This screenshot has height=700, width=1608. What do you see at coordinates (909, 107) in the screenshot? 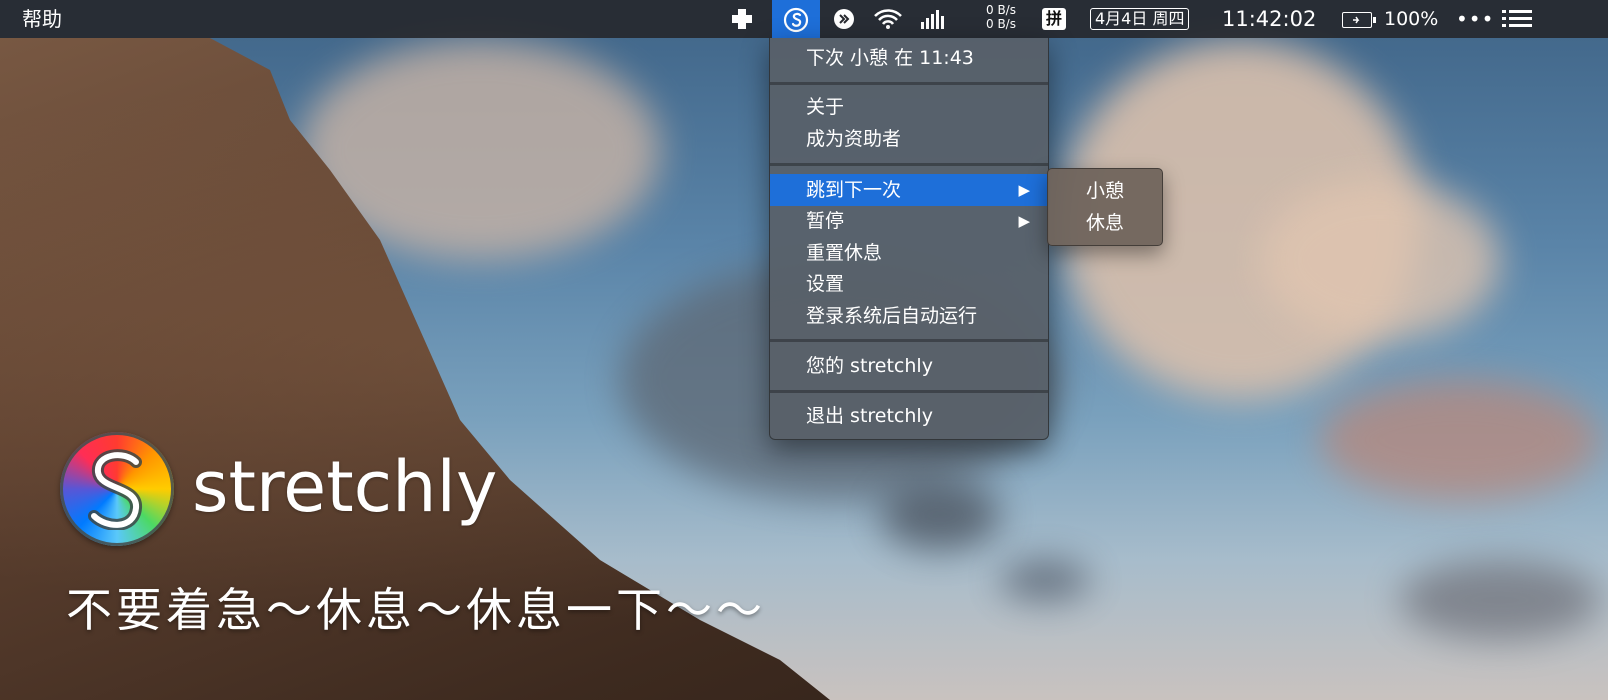
I see `menu-item-about: 关于` at bounding box center [909, 107].